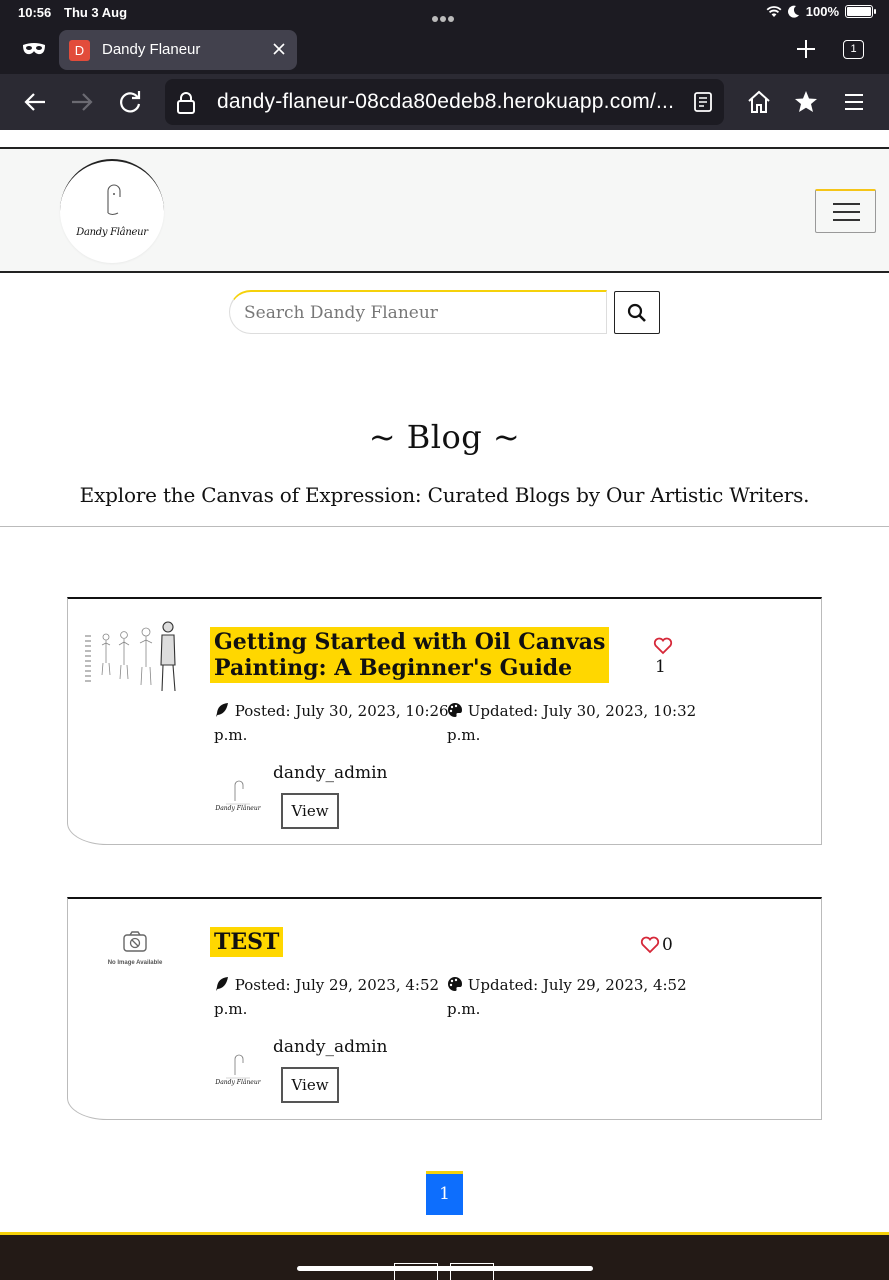  I want to click on post-title-line: TEST, so click(247, 942).